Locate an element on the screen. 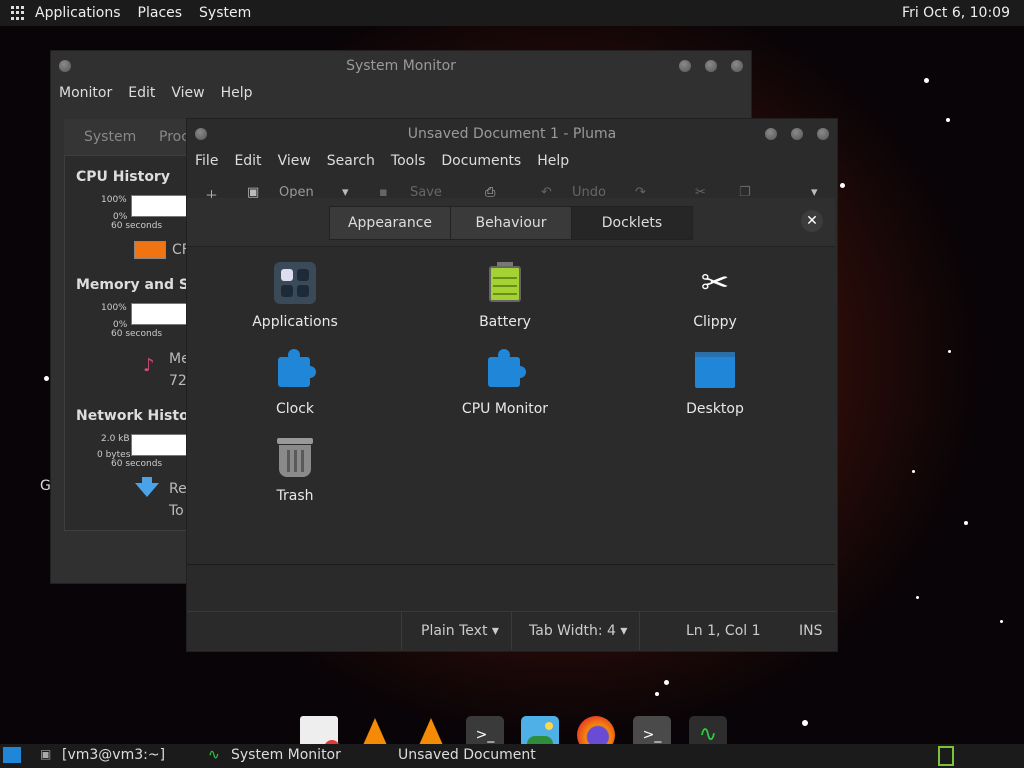 This screenshot has width=1024, height=768. docklet-battery: Battery is located at coordinates (505, 296).